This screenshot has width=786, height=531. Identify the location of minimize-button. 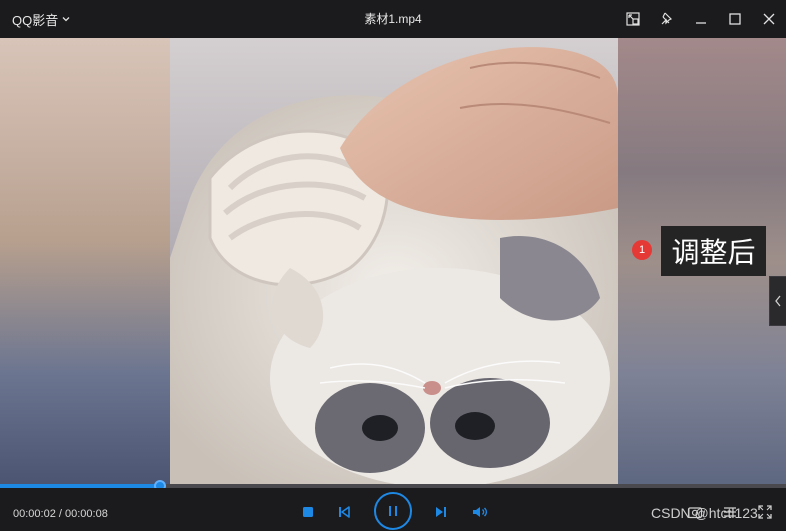
(701, 19).